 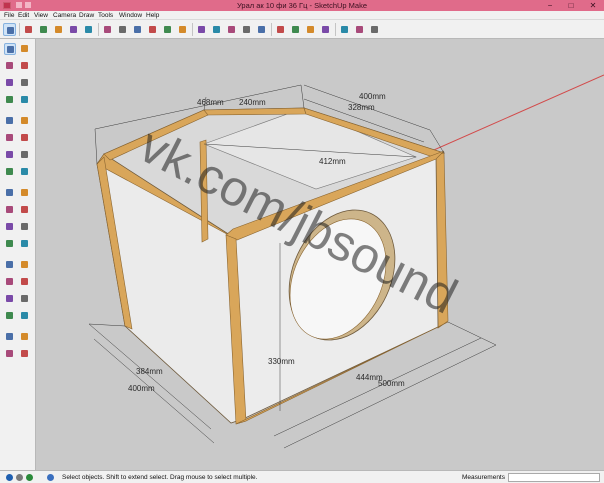 I want to click on extension-warehouse-icon, so click(x=344, y=29).